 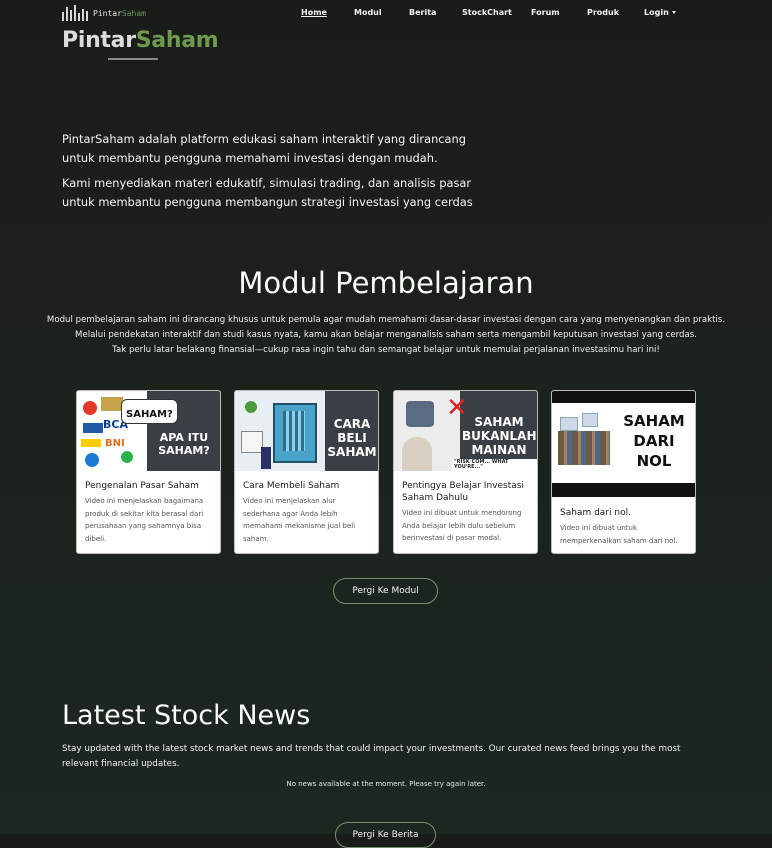 I want to click on news-section-title: Latest Stock News, so click(x=186, y=715).